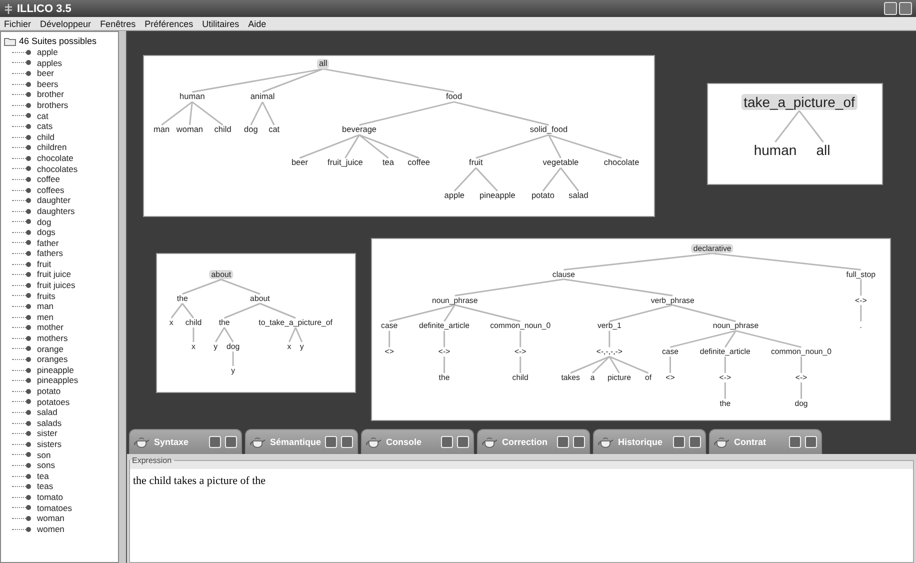 Image resolution: width=916 pixels, height=563 pixels. I want to click on menu-item: Développeur, so click(66, 23).